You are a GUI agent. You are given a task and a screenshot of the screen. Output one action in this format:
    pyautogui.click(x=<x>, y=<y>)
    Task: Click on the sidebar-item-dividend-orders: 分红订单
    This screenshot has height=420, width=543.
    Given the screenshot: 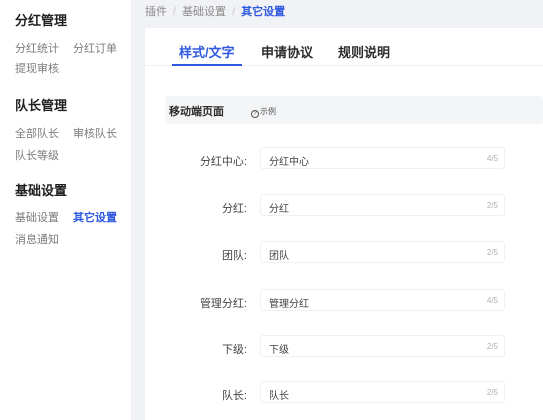 What is the action you would take?
    pyautogui.click(x=95, y=48)
    